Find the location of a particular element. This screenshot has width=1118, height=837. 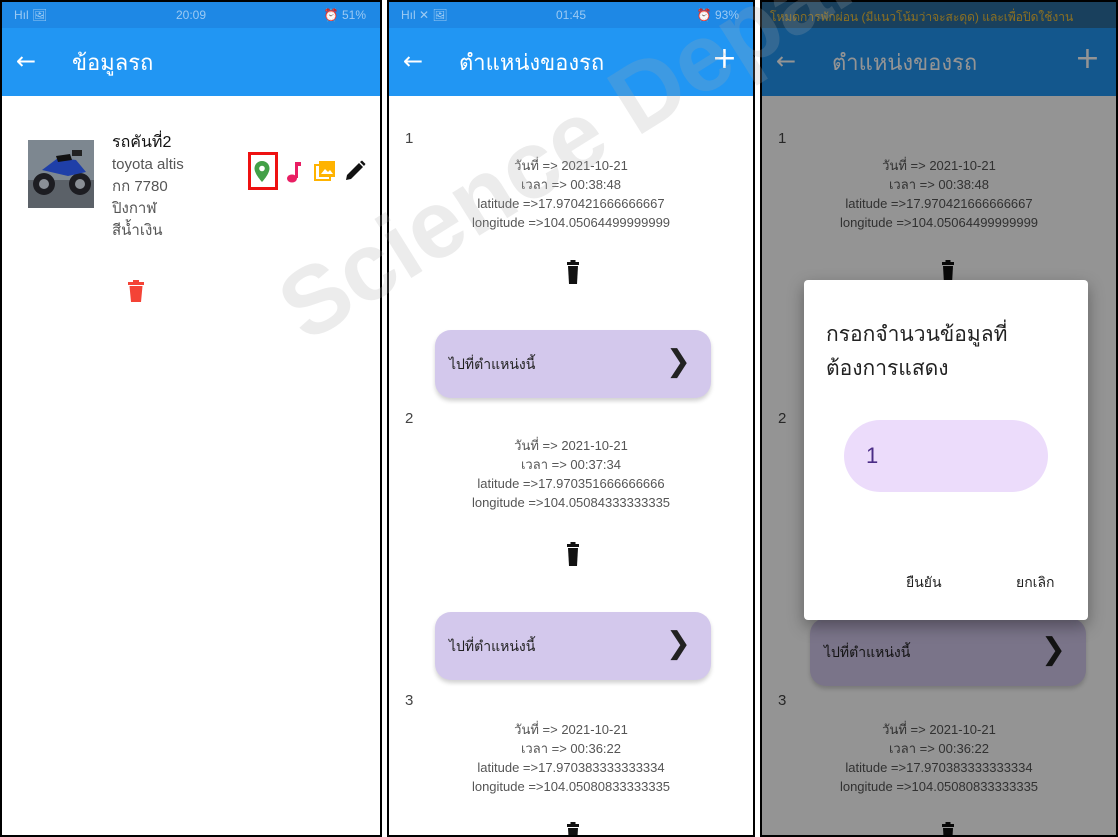

car-model: toyota altis is located at coordinates (148, 164).